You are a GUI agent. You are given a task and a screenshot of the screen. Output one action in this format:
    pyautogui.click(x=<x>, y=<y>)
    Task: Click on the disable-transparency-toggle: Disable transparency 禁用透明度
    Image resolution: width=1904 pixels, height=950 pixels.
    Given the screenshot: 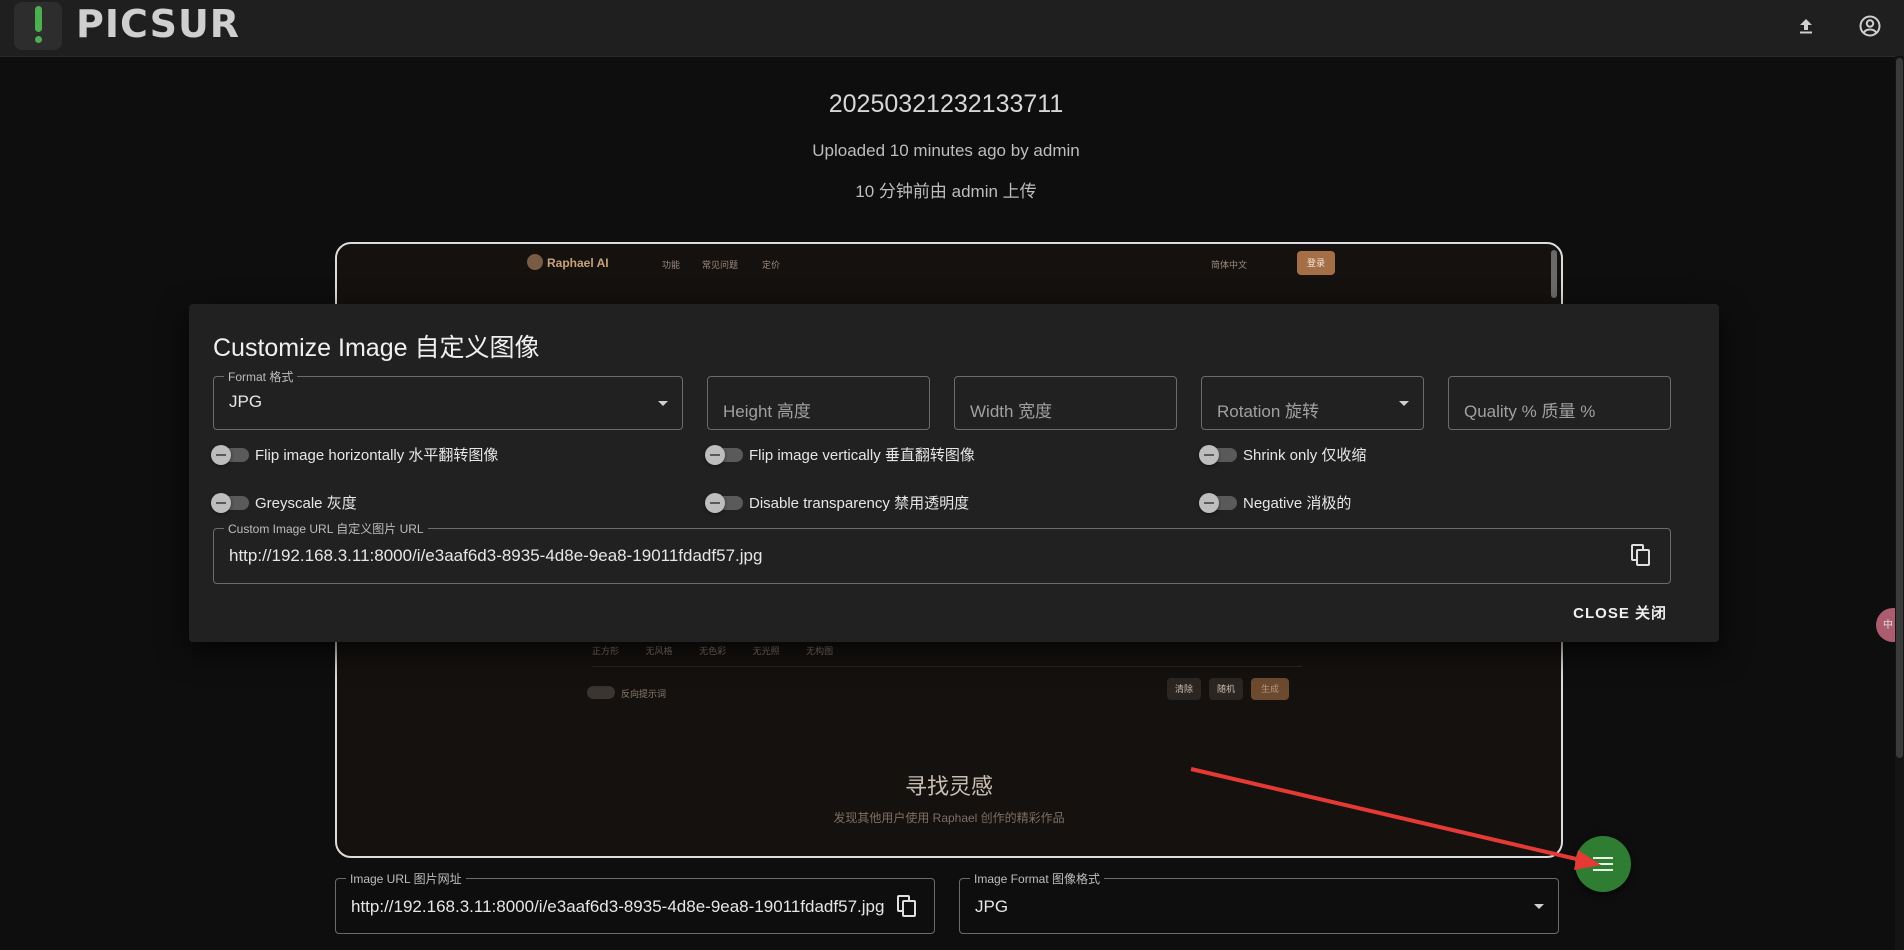 What is the action you would take?
    pyautogui.click(x=837, y=502)
    